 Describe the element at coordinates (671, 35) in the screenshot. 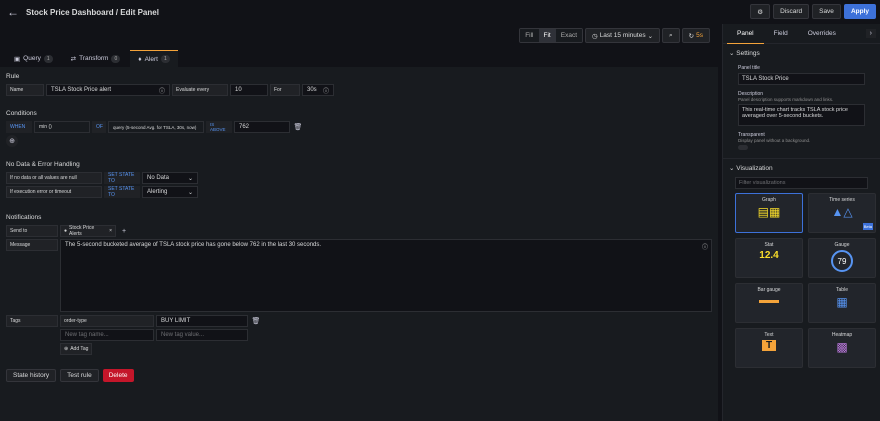

I see `zoom-out-button: ⌕` at that location.